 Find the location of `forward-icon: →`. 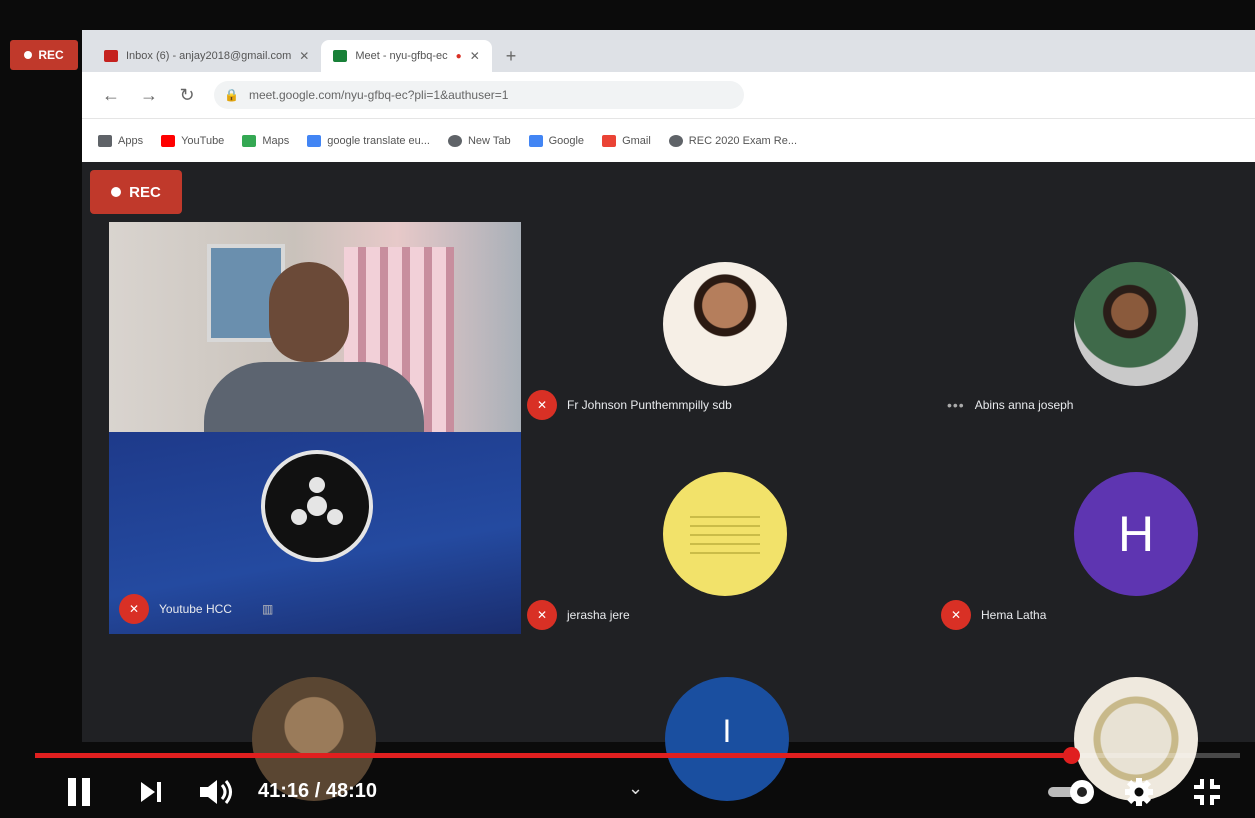

forward-icon: → is located at coordinates (149, 95).